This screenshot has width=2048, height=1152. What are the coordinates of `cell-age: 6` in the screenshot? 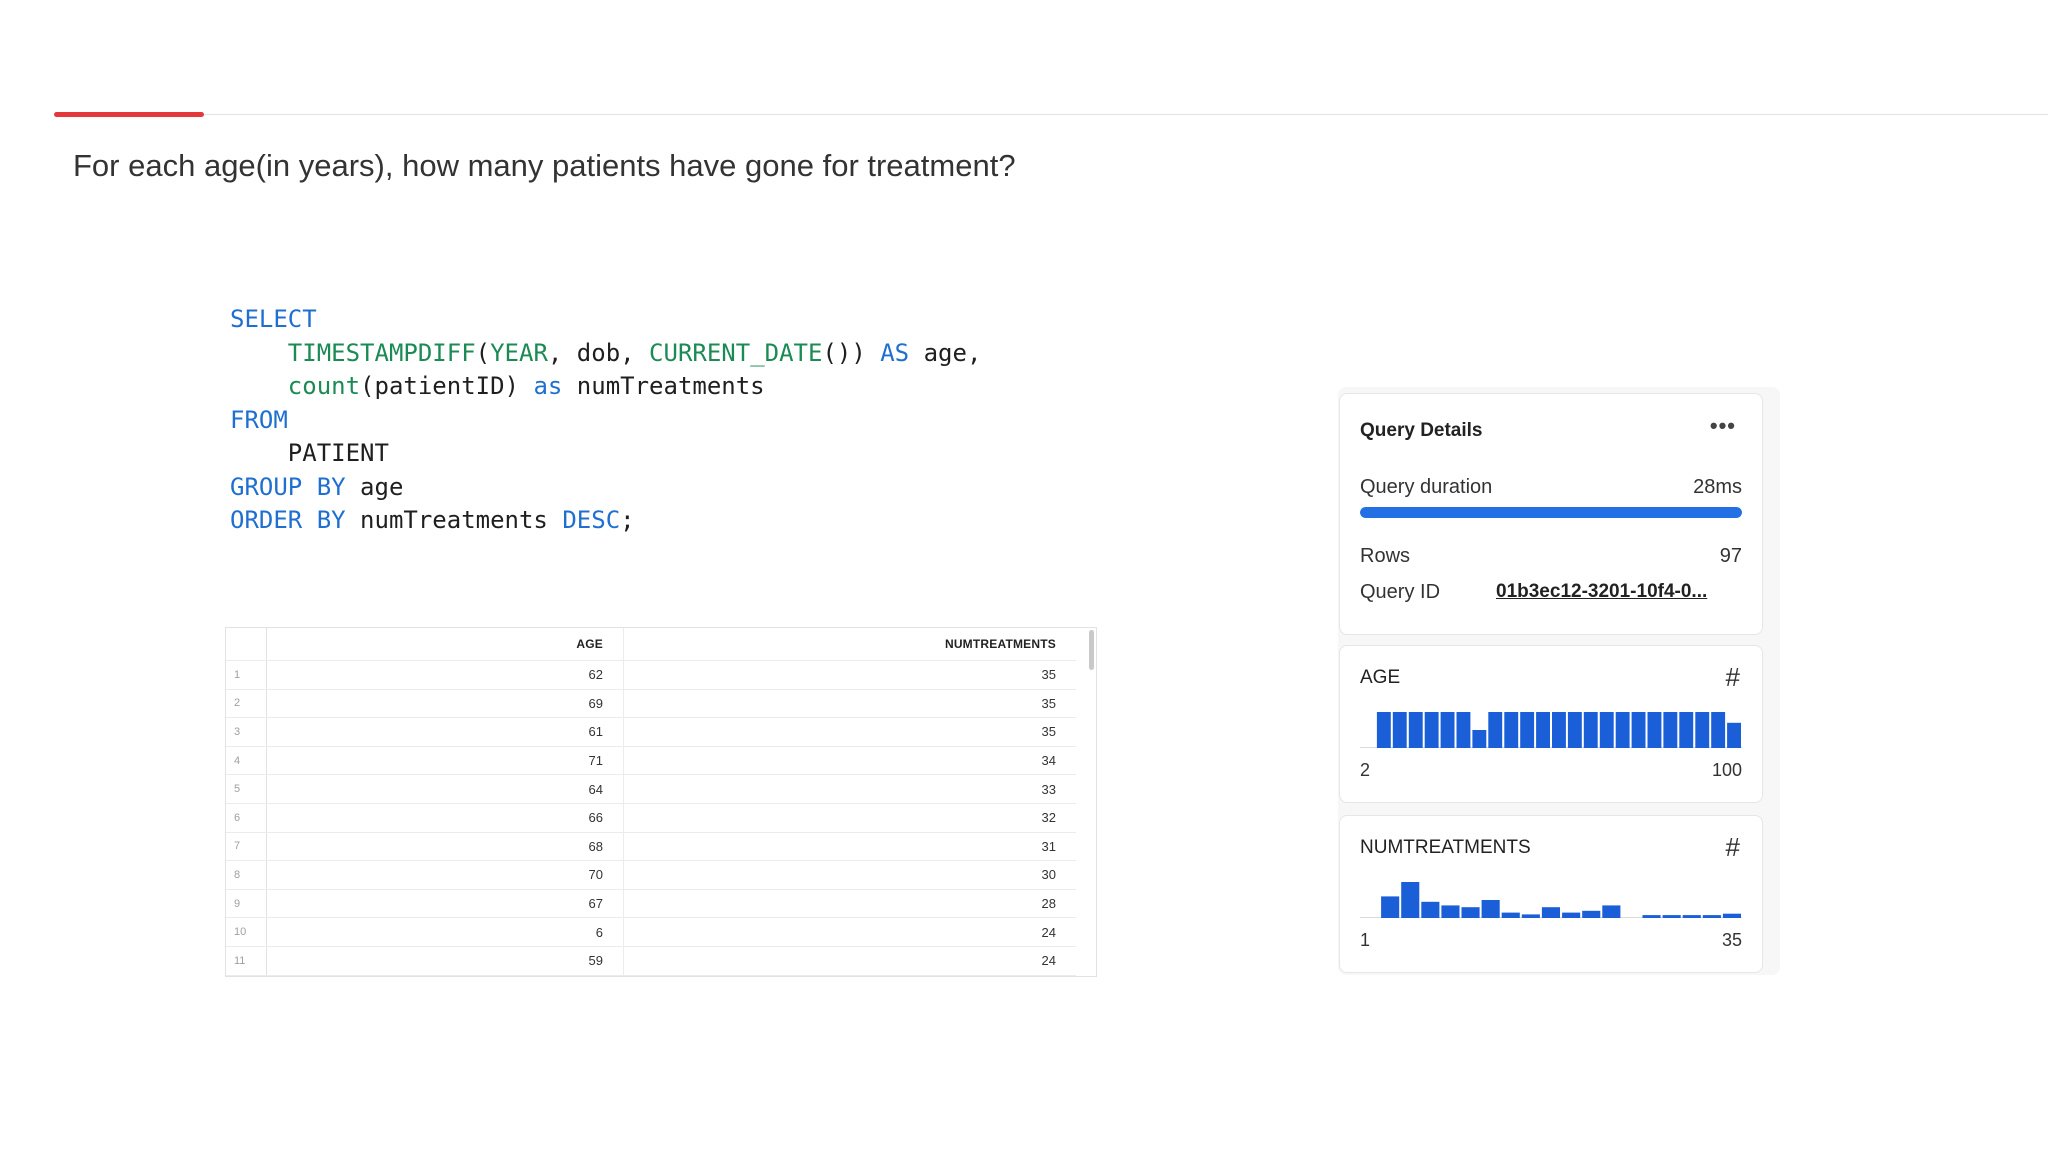 It's located at (445, 932).